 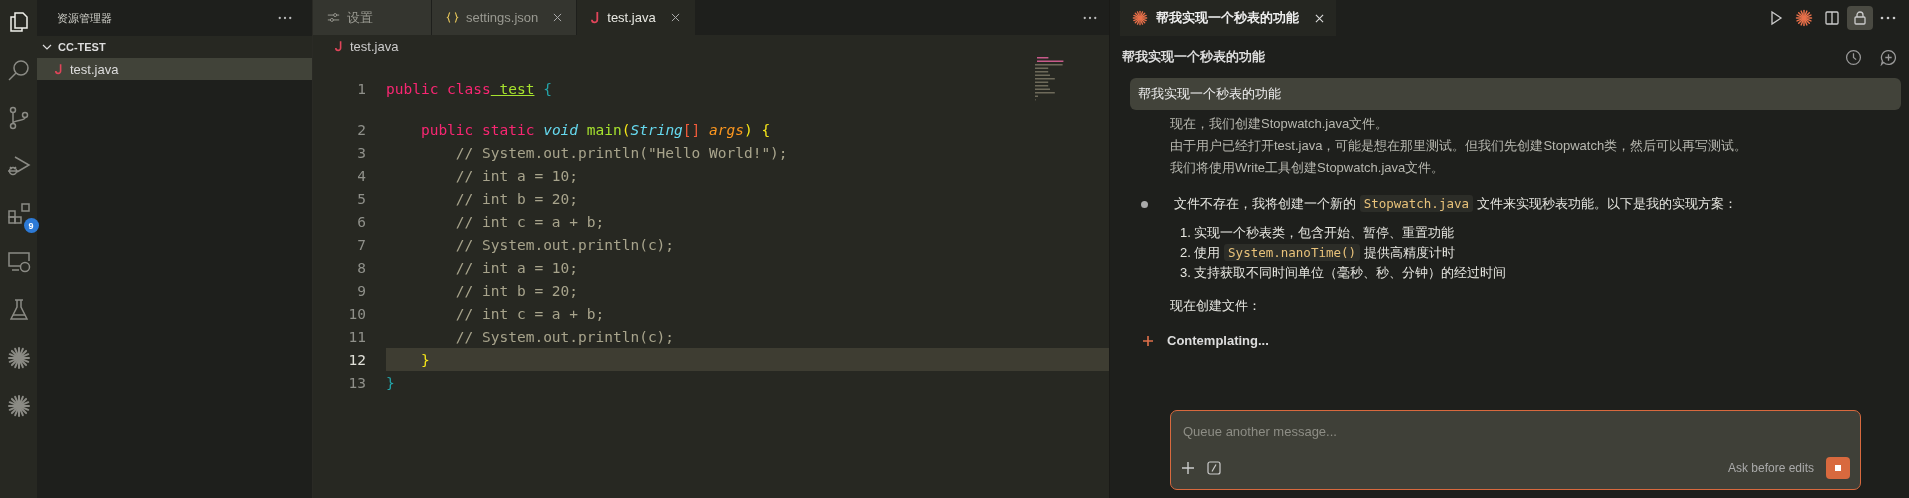 What do you see at coordinates (1215, 306) in the screenshot?
I see `response-text: 现在创建文件：` at bounding box center [1215, 306].